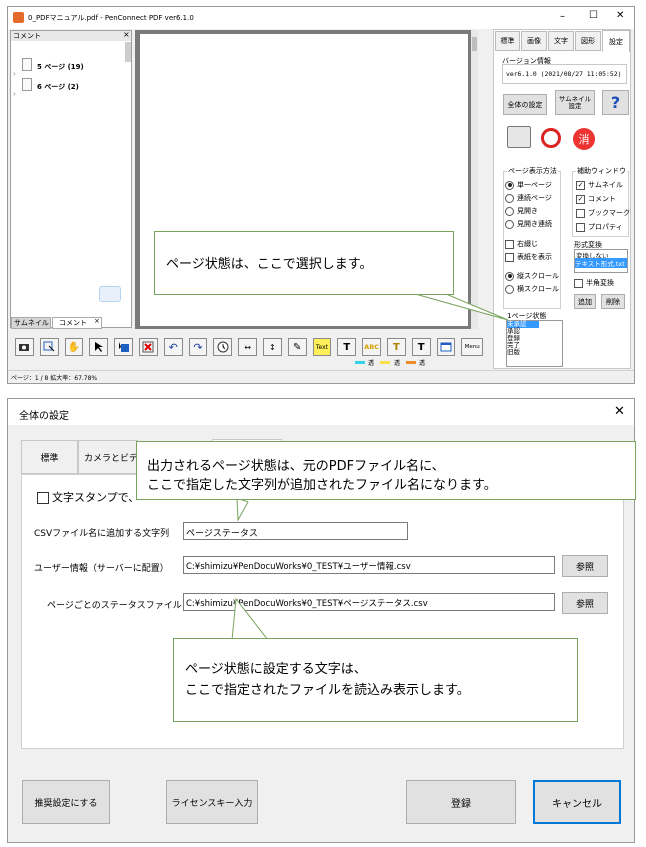 The image size is (646, 847). I want to click on scroll-thumb, so click(474, 44).